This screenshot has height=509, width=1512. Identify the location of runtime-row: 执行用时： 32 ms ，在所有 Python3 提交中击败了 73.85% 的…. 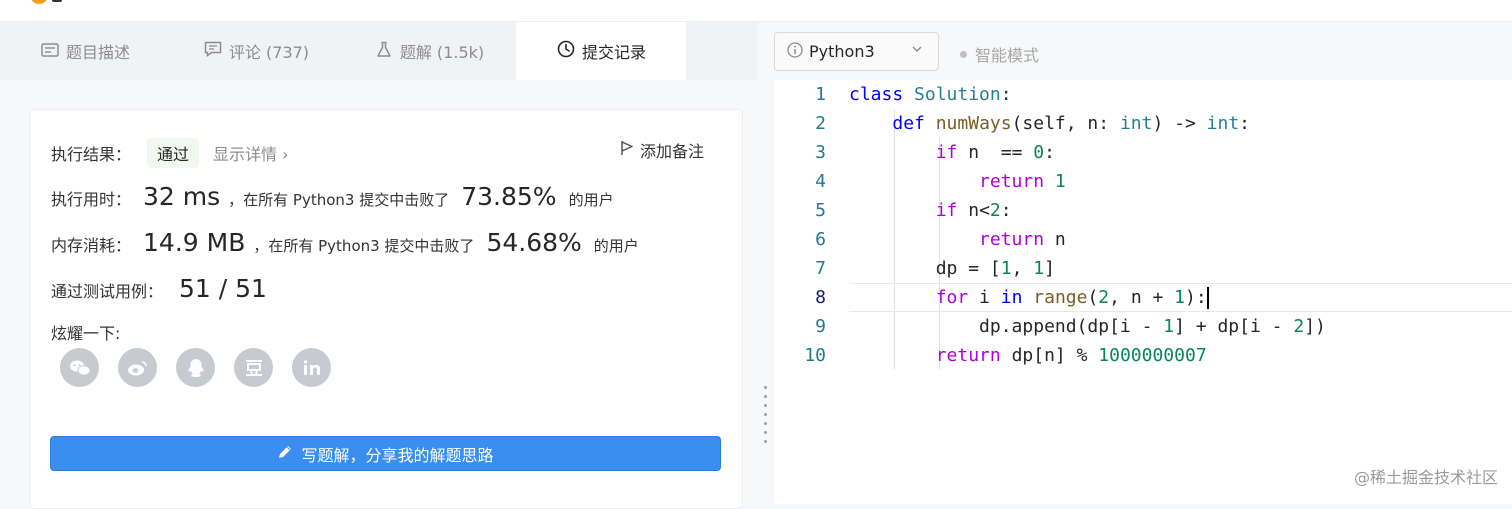
(332, 196).